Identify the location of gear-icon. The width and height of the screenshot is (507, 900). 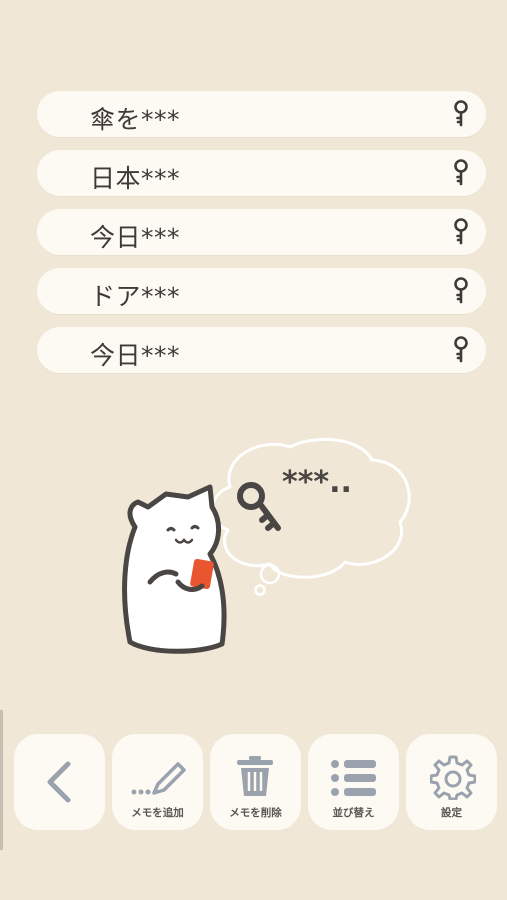
(453, 777).